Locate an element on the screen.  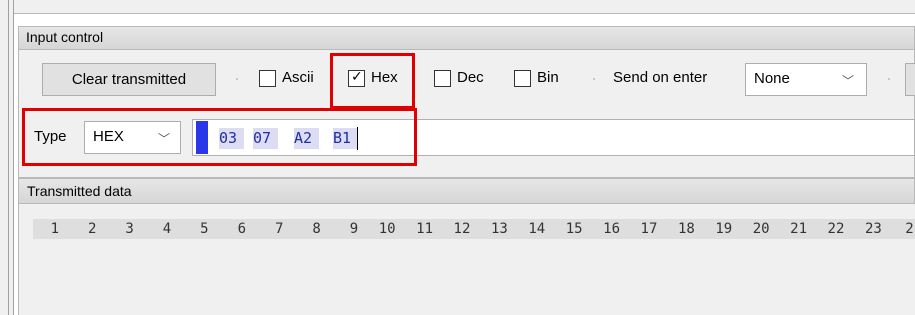
column-index: 11 is located at coordinates (424, 229).